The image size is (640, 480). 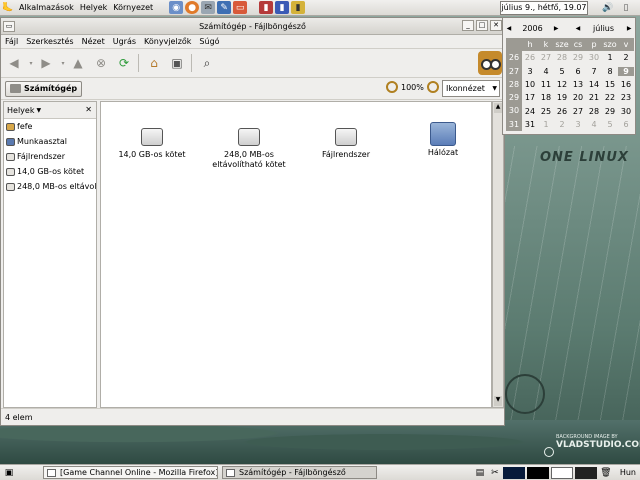 What do you see at coordinates (498, 108) in the screenshot?
I see `scroll-up-icon: ▲` at bounding box center [498, 108].